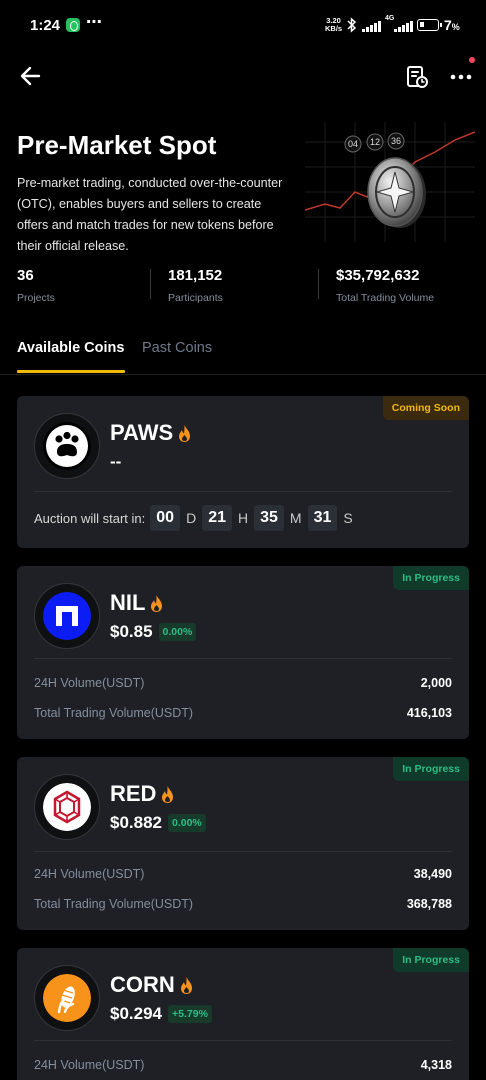 The height and width of the screenshot is (1080, 486). I want to click on red-logo-icon, so click(67, 807).